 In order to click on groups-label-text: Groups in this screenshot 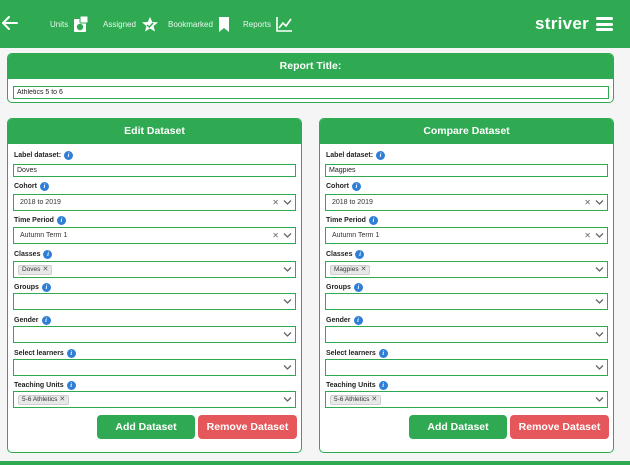, I will do `click(338, 287)`.